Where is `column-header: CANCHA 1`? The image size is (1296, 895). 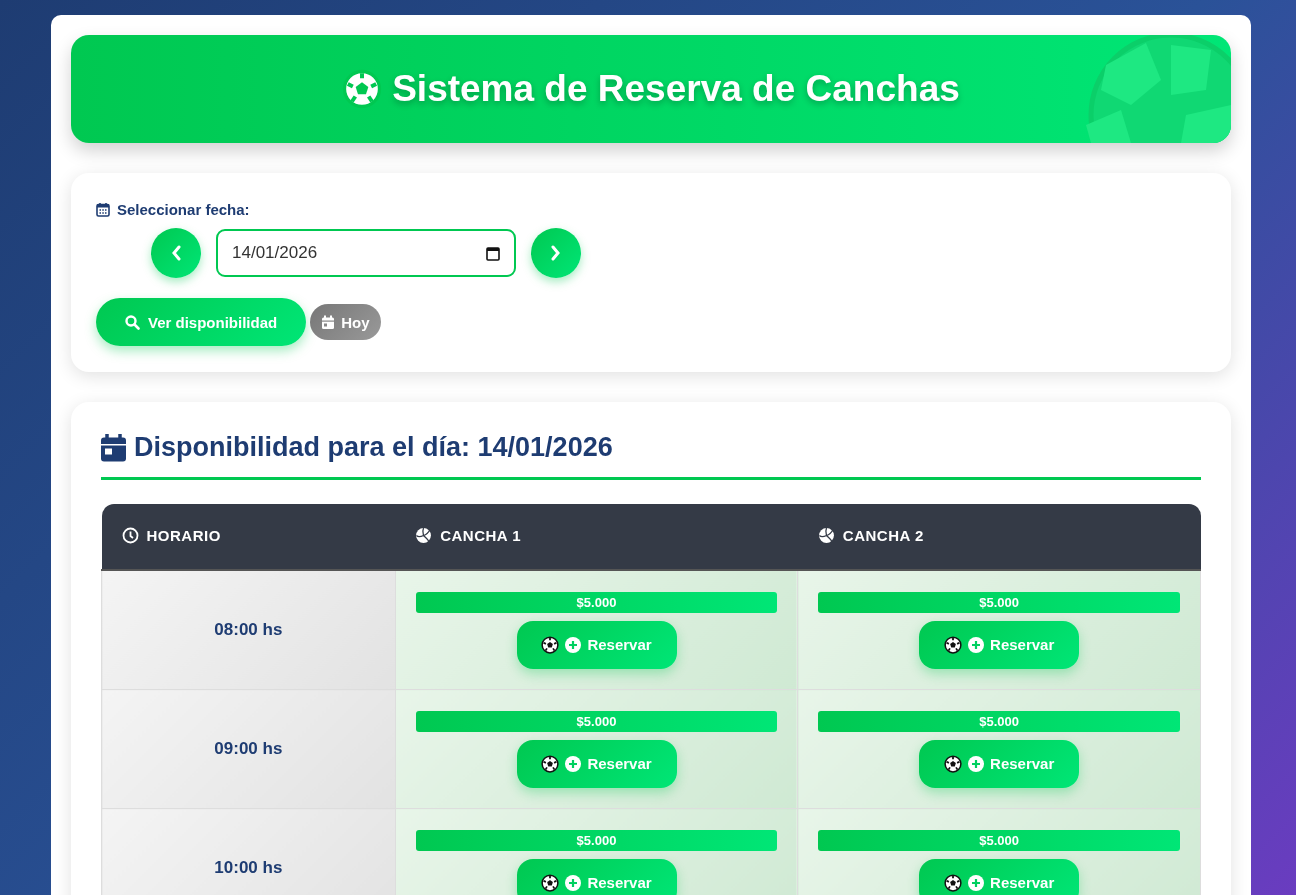
column-header: CANCHA 1 is located at coordinates (481, 535).